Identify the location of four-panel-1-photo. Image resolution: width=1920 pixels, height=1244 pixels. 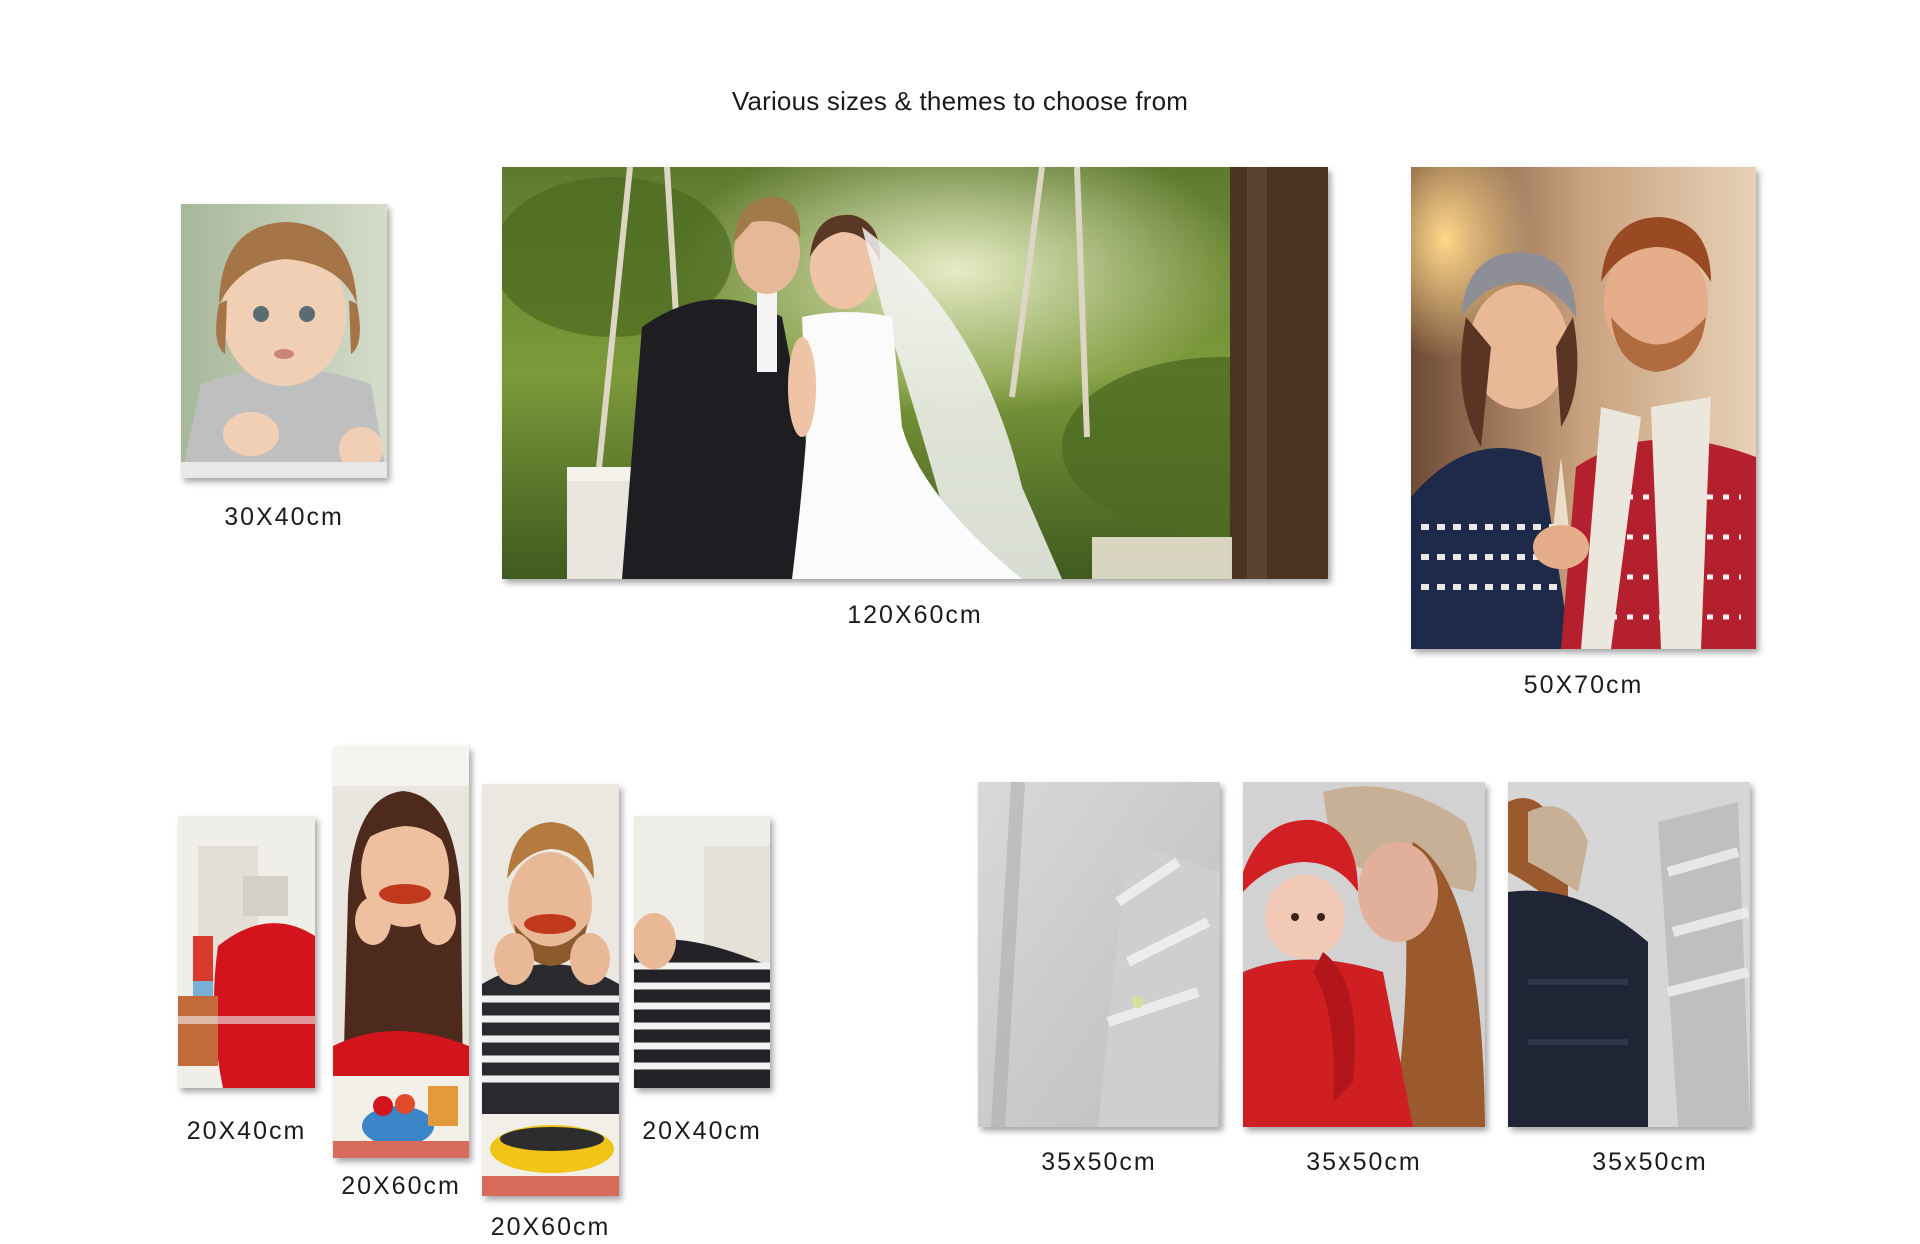
(246, 952).